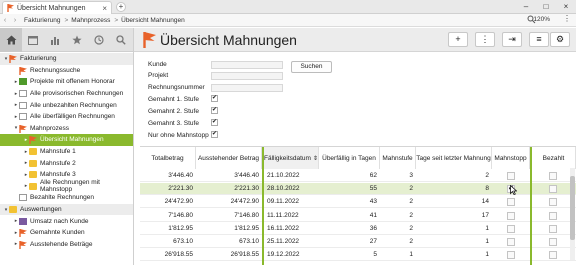  I want to click on zoom-level: 120%, so click(541, 19).